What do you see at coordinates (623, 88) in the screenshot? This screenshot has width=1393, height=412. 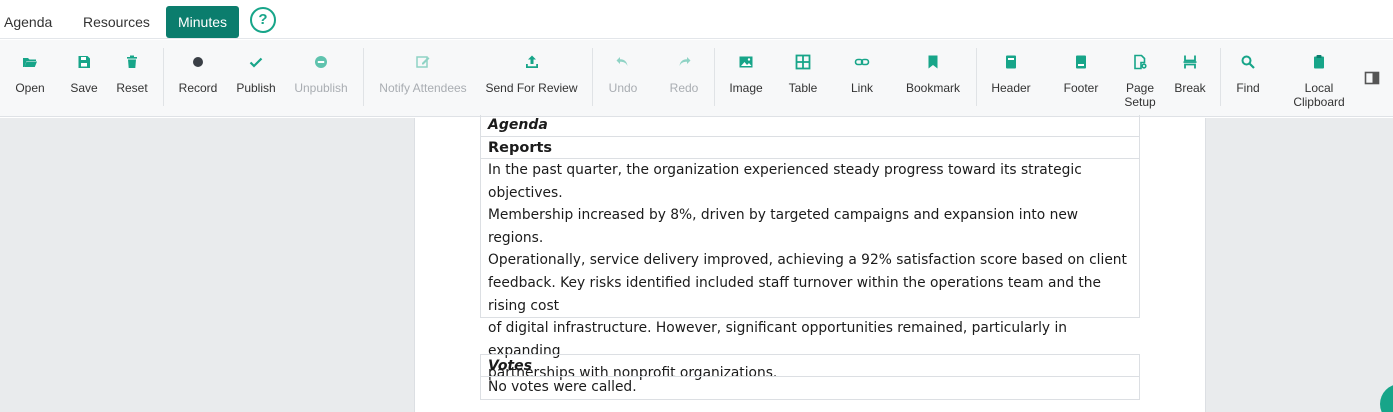 I see `undo-label: Undo` at bounding box center [623, 88].